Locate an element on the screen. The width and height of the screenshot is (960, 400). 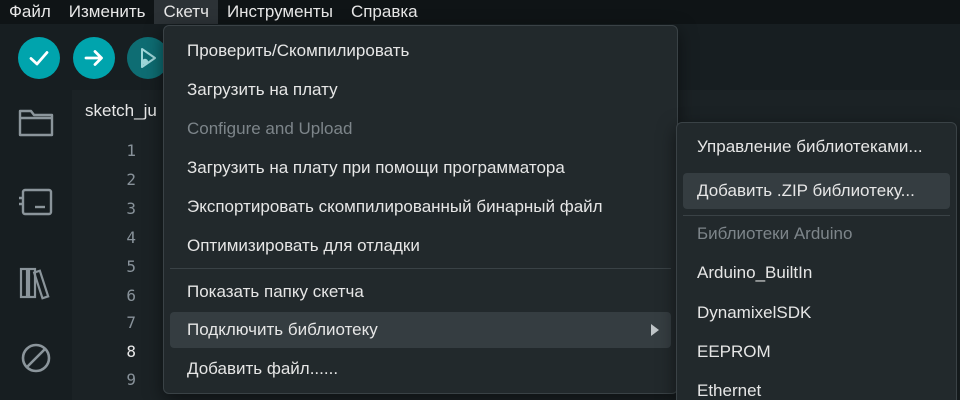
menu-item-verify-compile: Проверить/Скомпилировать is located at coordinates (420, 51).